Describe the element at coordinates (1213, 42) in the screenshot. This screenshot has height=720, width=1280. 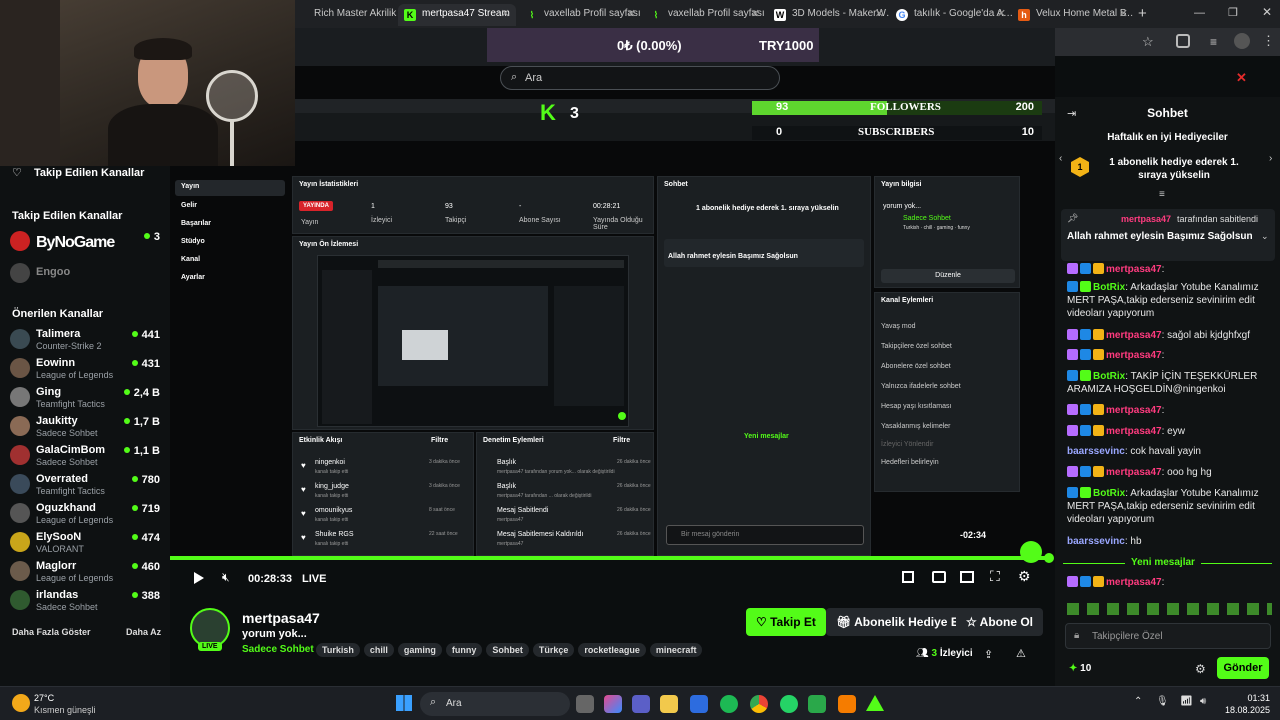
I see `media-icon: ≡` at that location.